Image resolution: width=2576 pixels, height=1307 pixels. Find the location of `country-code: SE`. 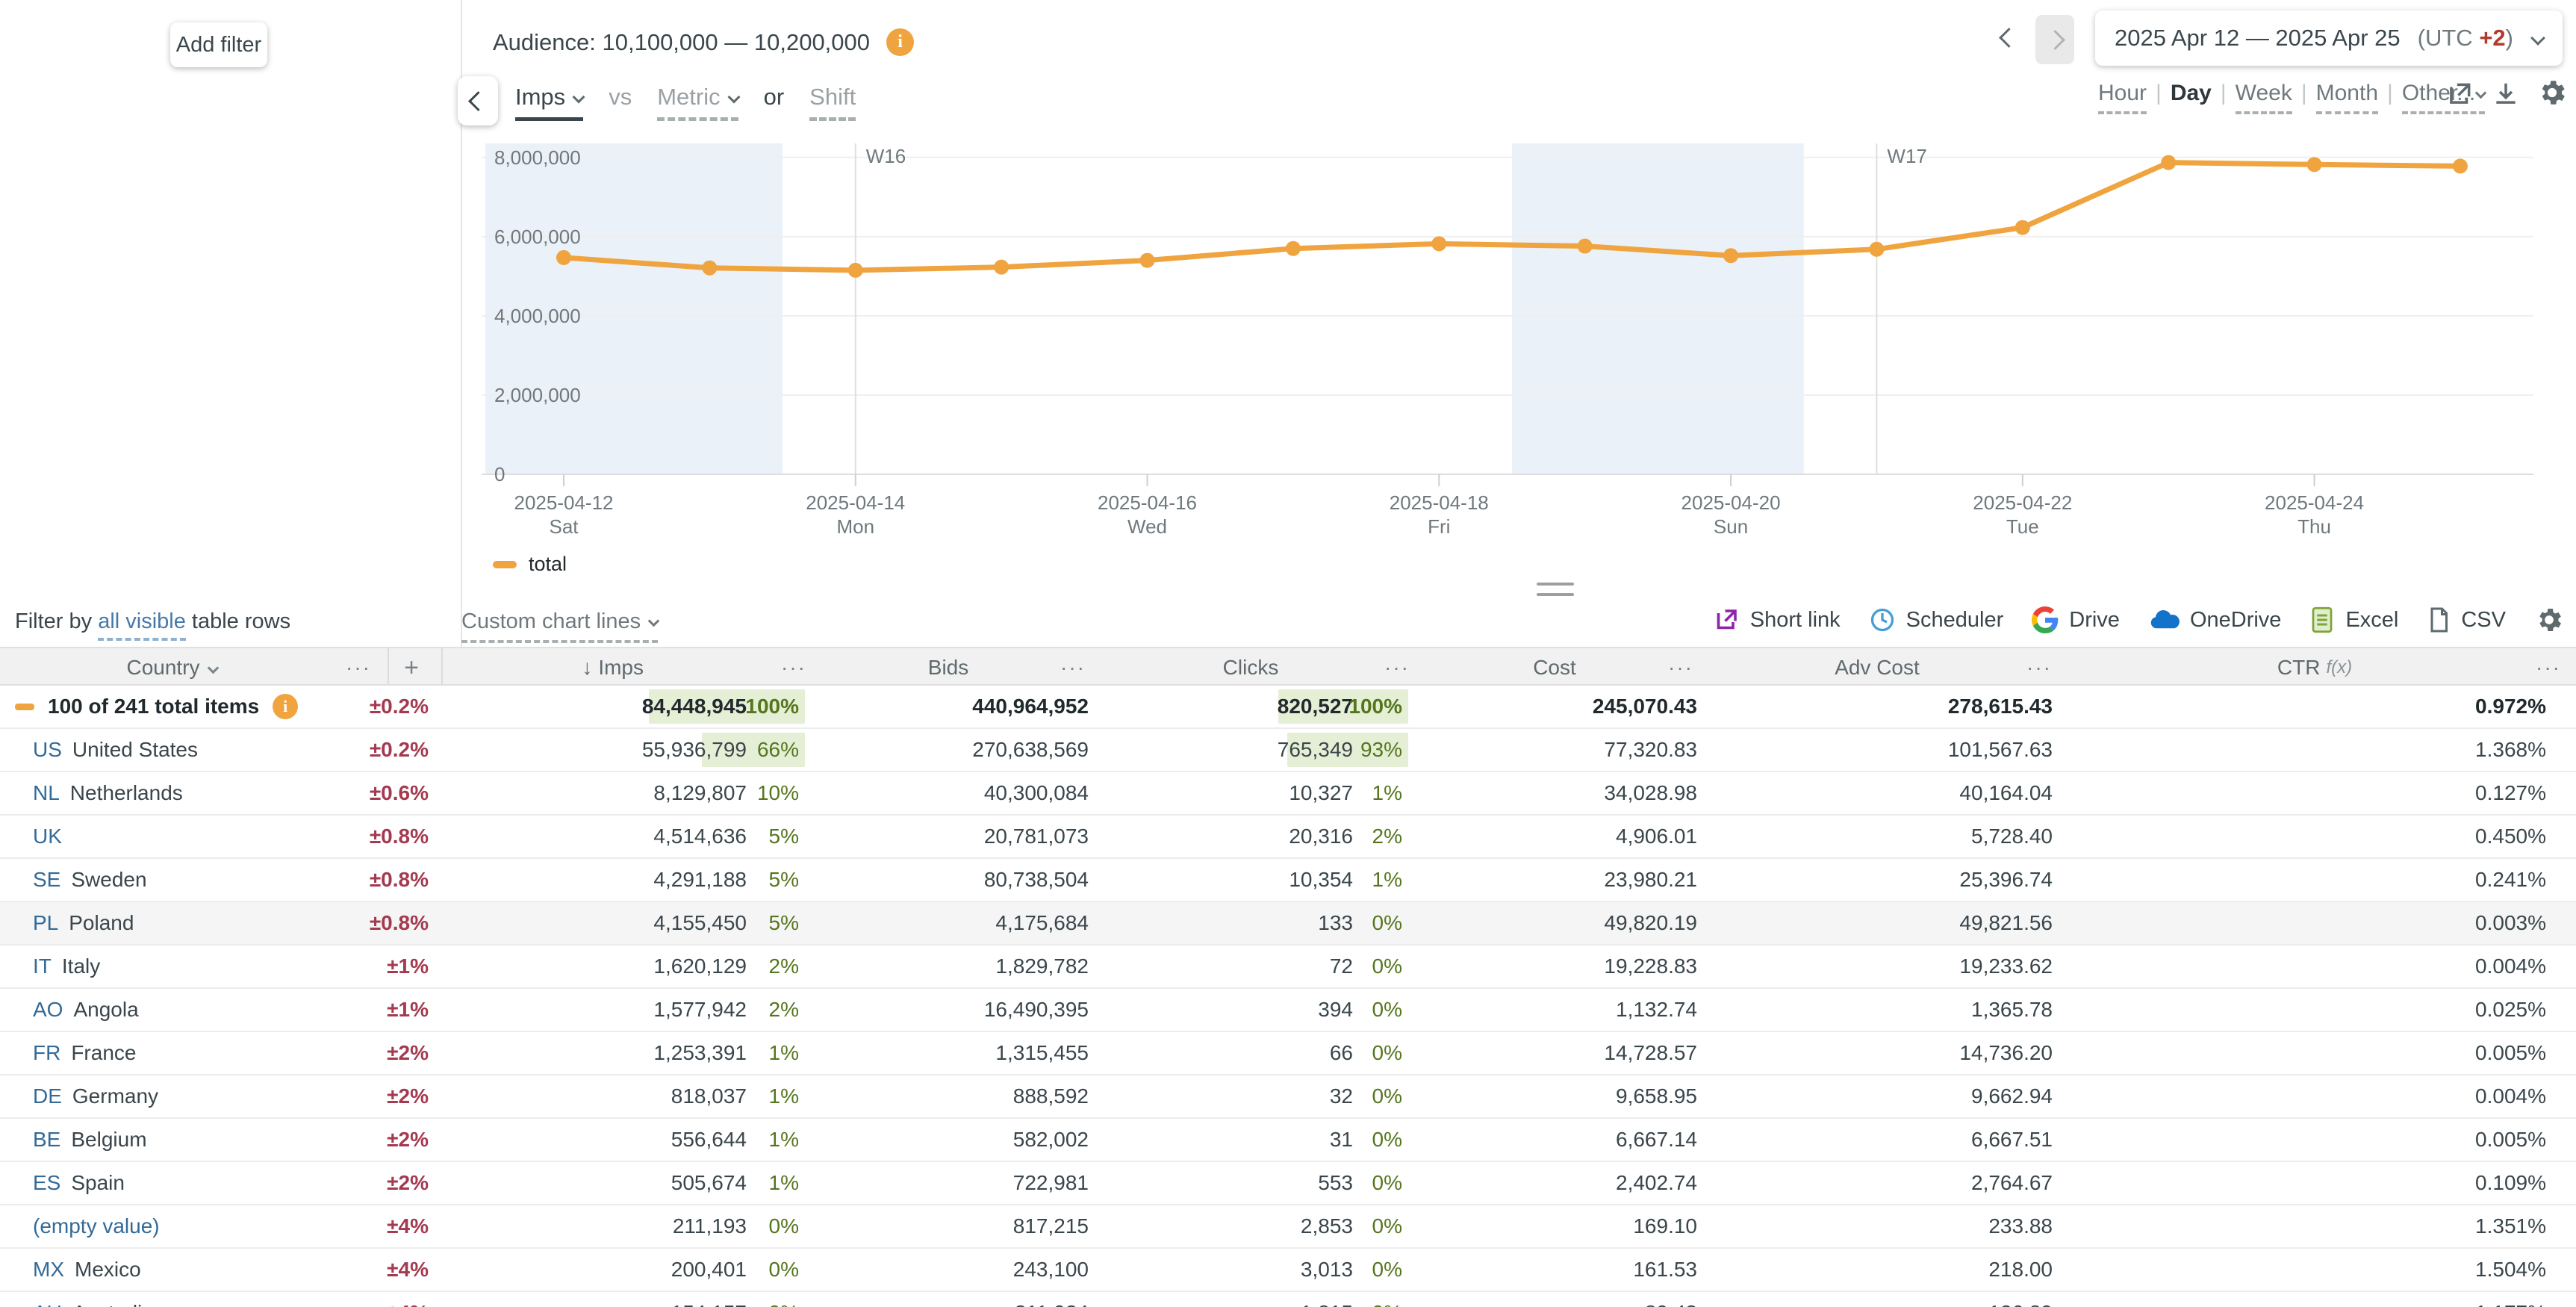

country-code: SE is located at coordinates (46, 880).